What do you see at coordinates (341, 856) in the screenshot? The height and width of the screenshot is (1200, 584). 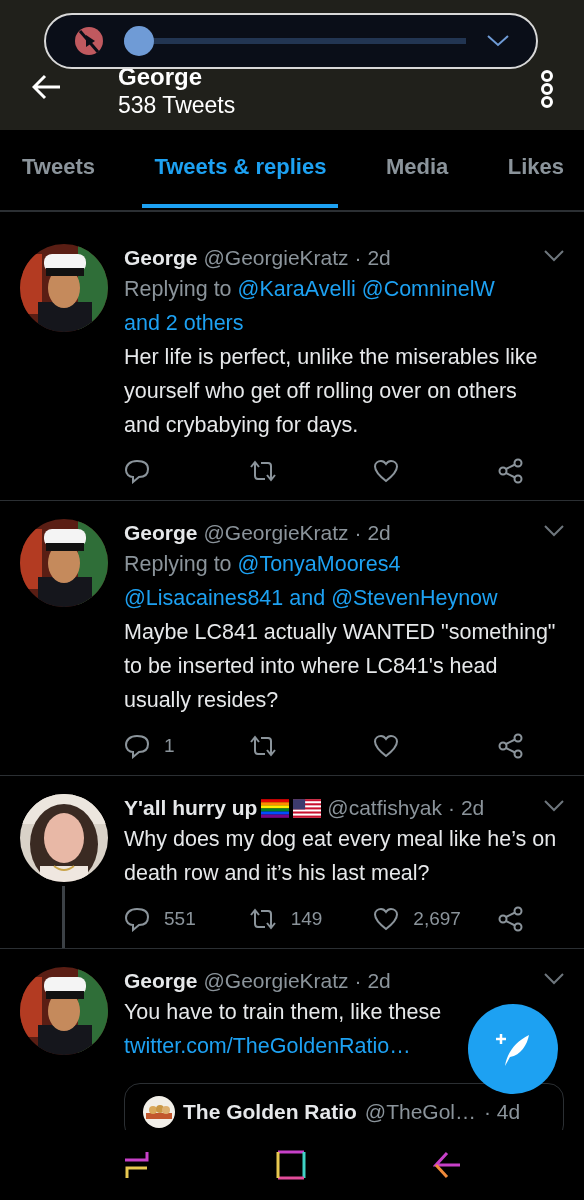 I see `tweet-text: Why does my dog eat every meal like he’s on death row and it’s his last meal?` at bounding box center [341, 856].